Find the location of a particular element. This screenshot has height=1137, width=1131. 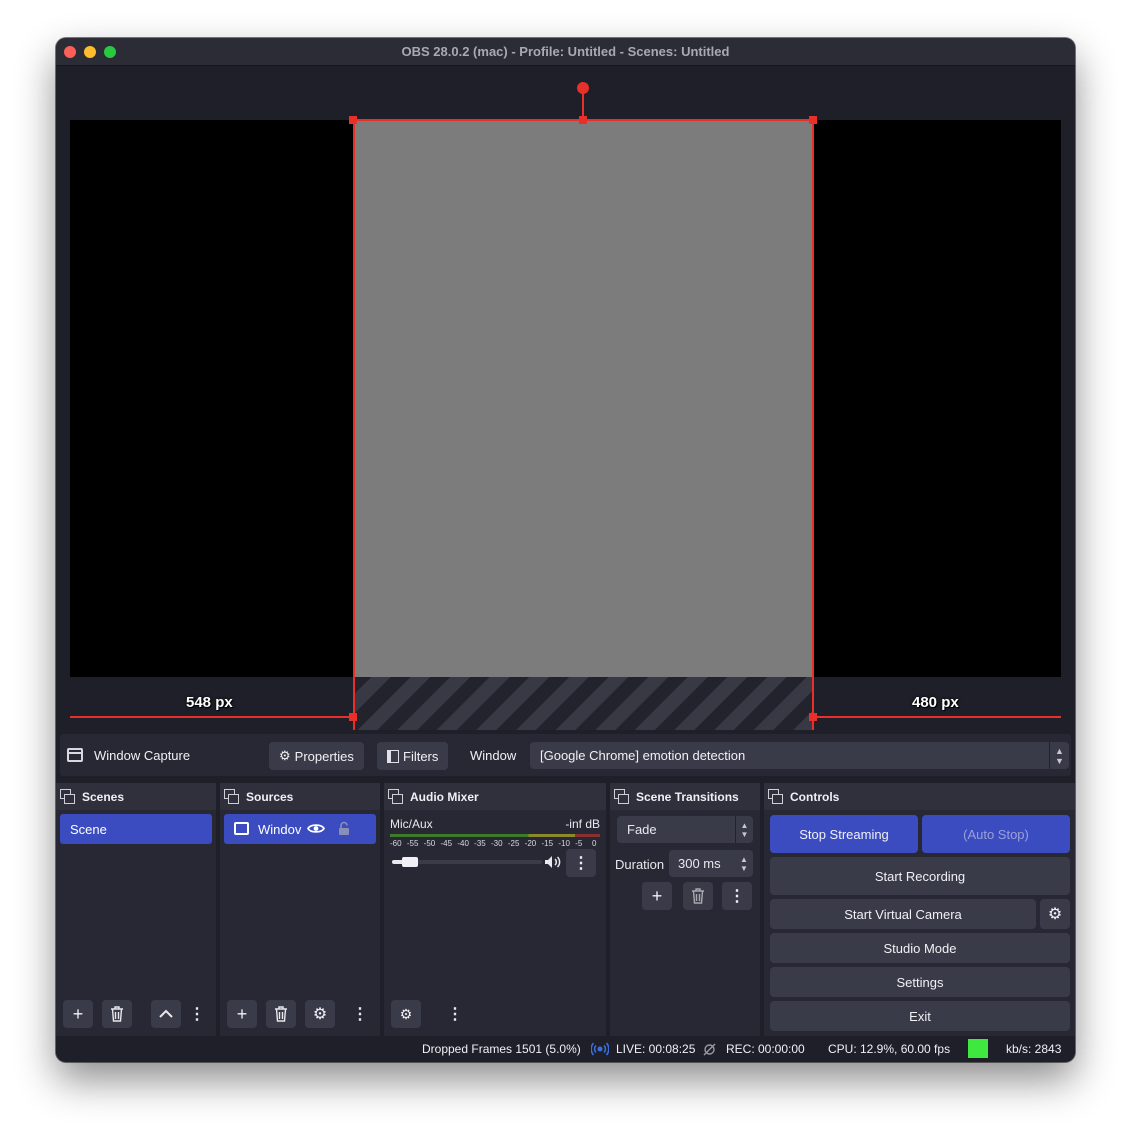

filters-icon is located at coordinates (393, 756).